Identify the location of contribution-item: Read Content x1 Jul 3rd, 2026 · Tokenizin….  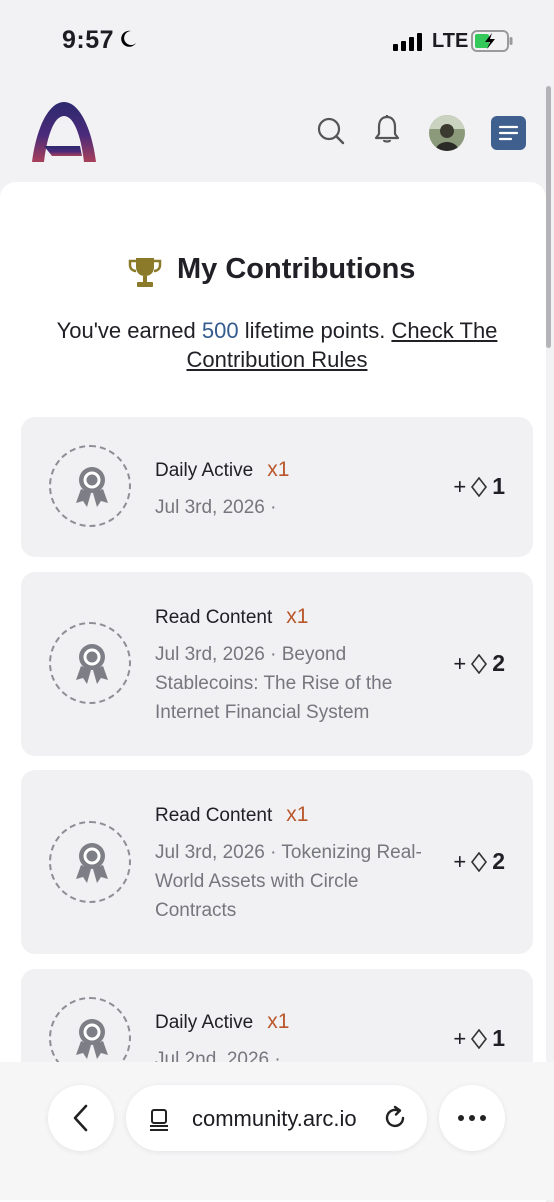
(277, 862).